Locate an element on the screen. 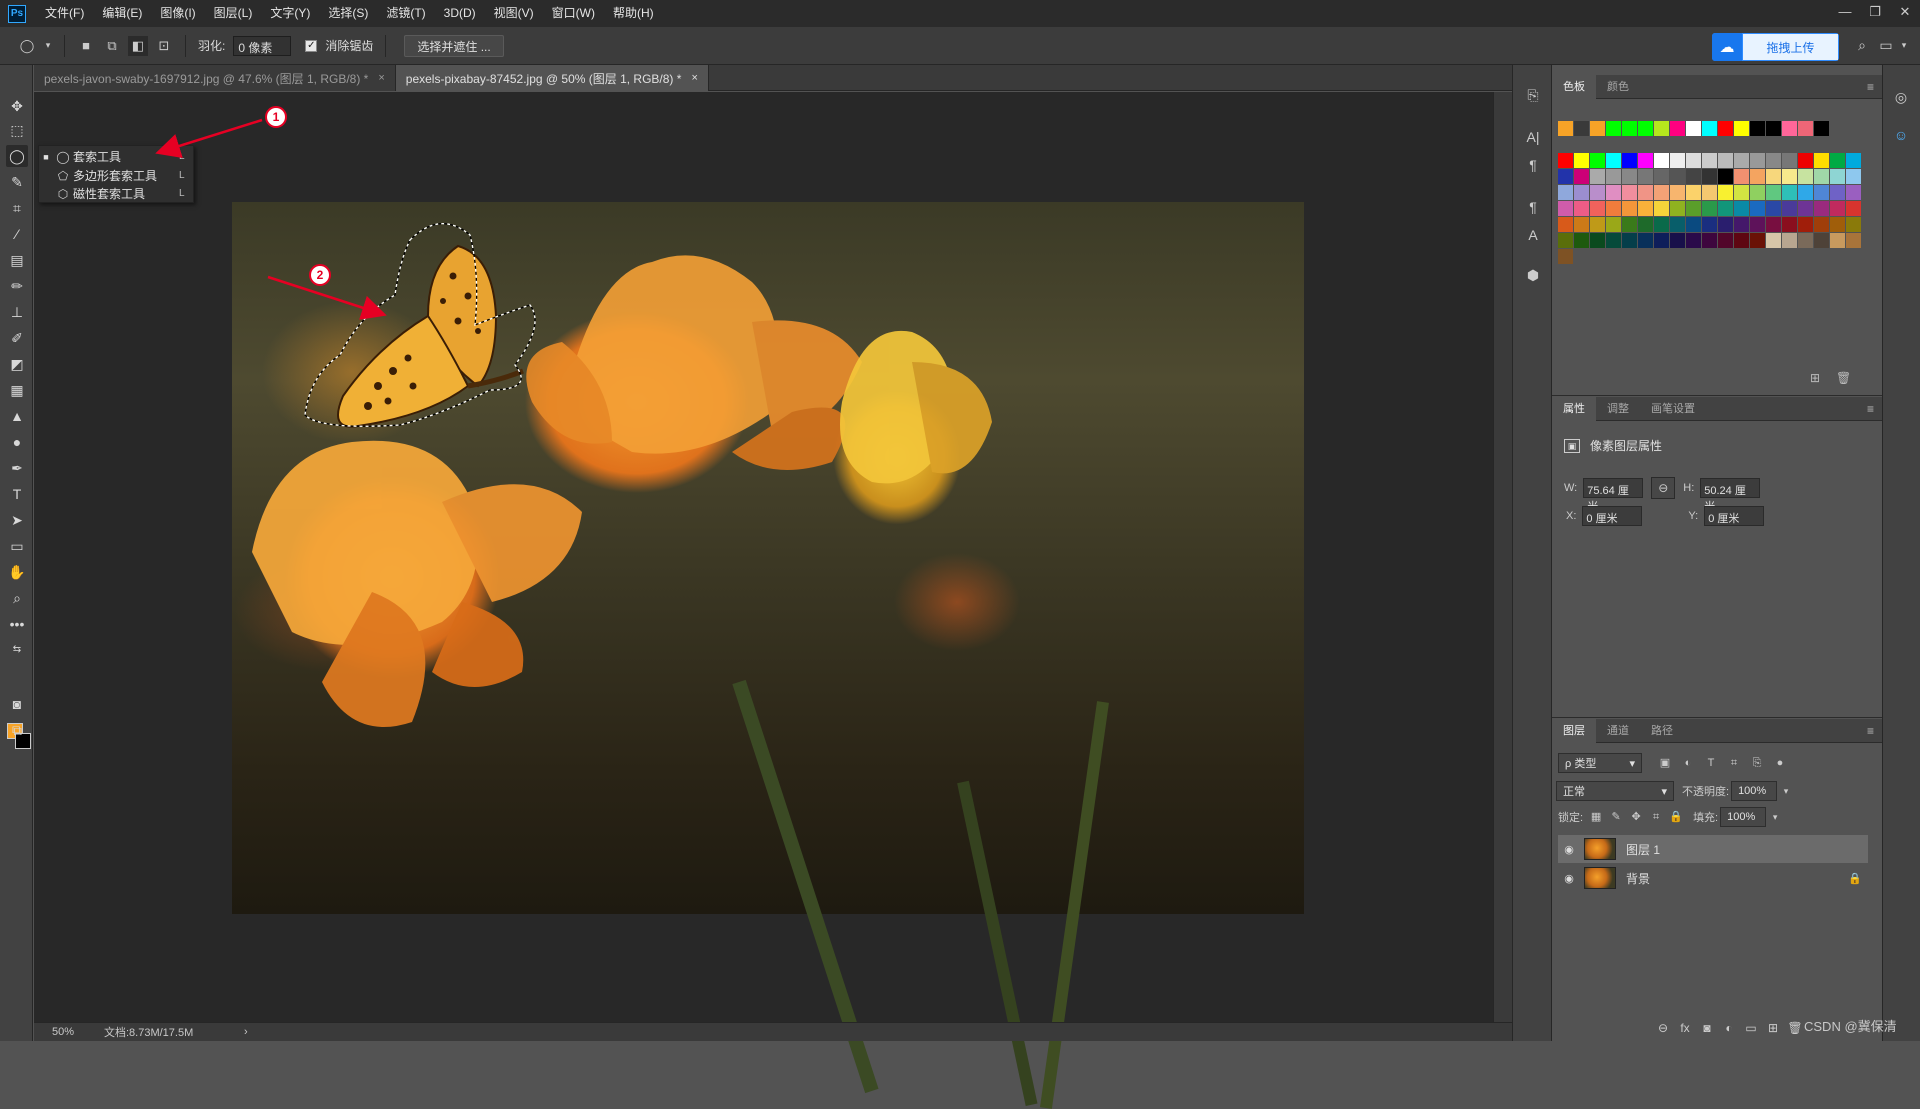 The width and height of the screenshot is (1920, 1109). opacity-input: 100% is located at coordinates (1754, 791).